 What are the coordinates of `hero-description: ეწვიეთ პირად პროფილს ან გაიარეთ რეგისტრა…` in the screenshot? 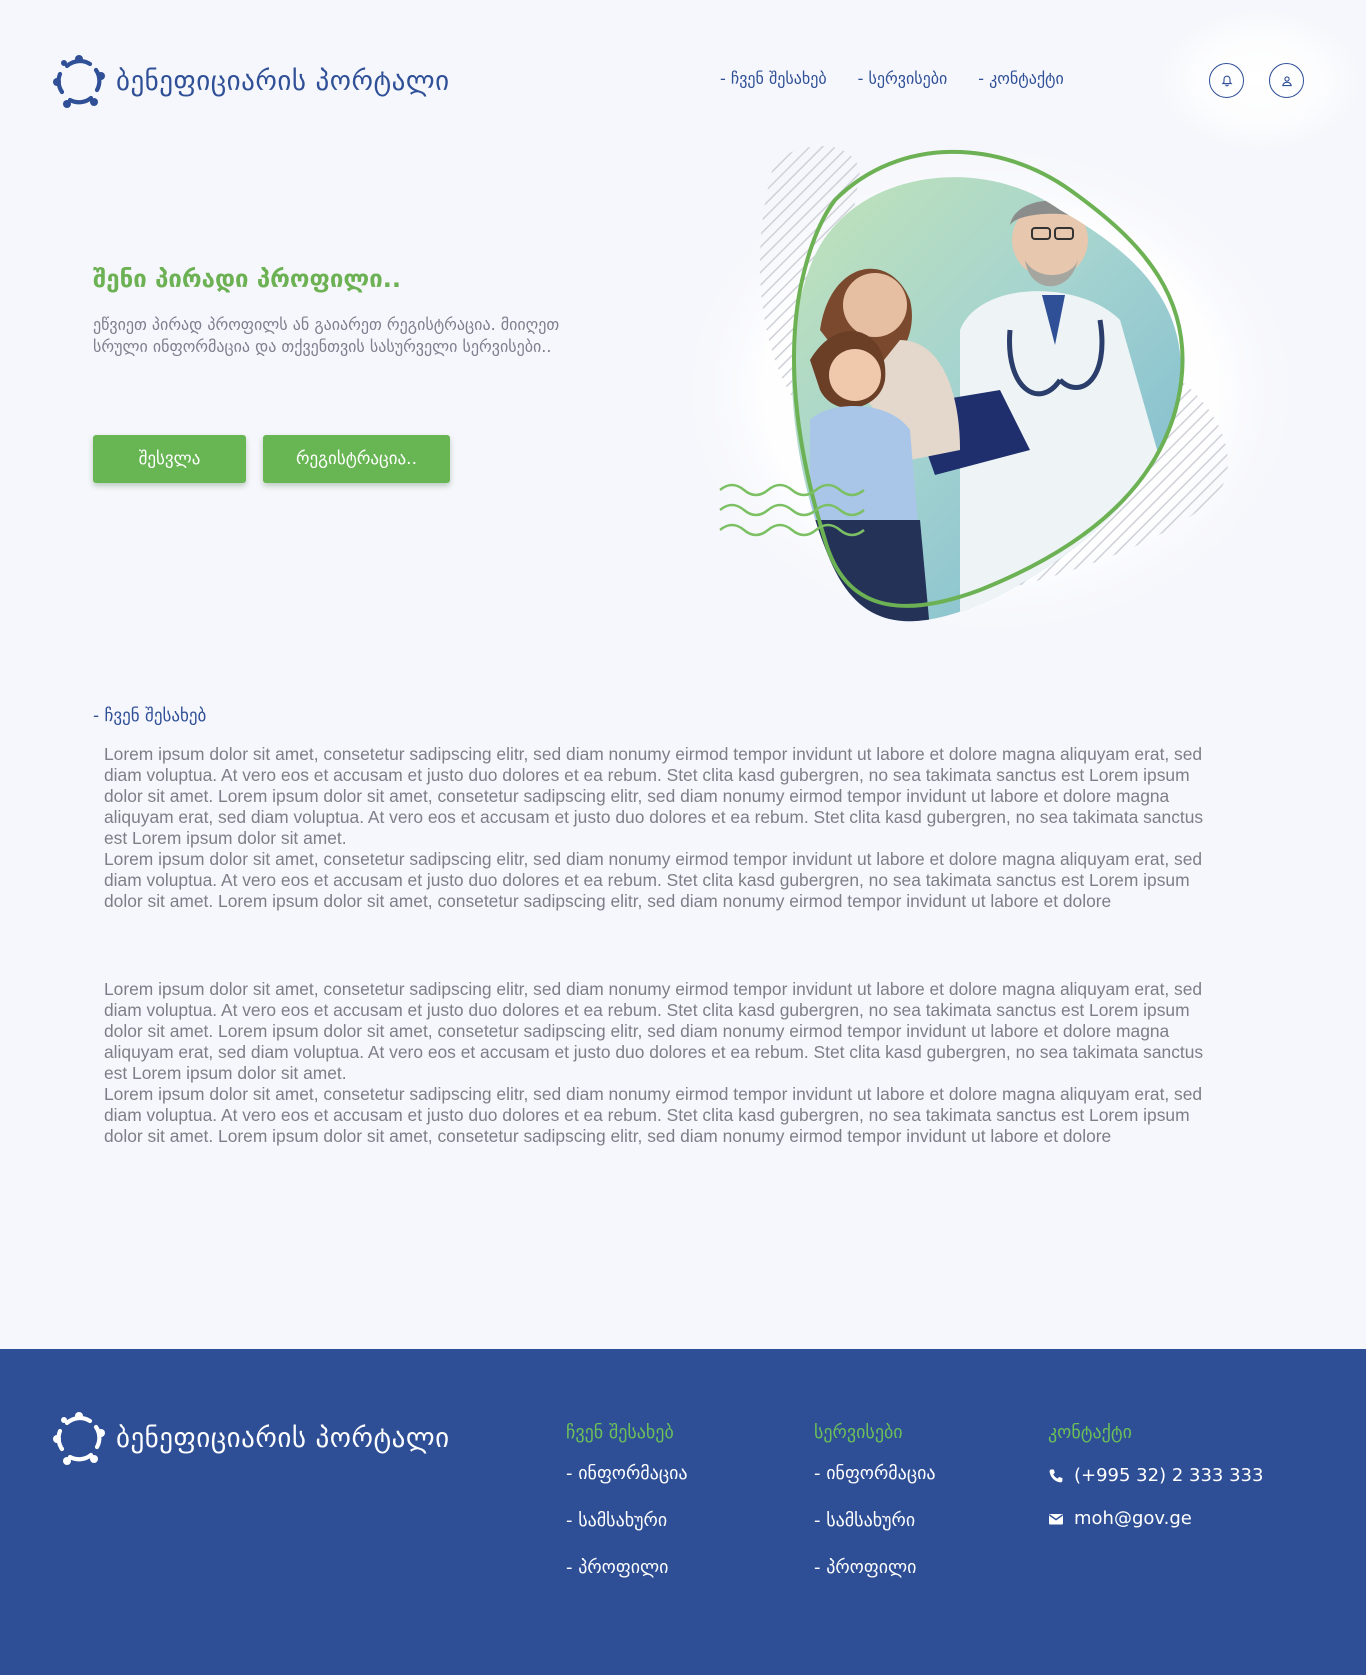 It's located at (326, 335).